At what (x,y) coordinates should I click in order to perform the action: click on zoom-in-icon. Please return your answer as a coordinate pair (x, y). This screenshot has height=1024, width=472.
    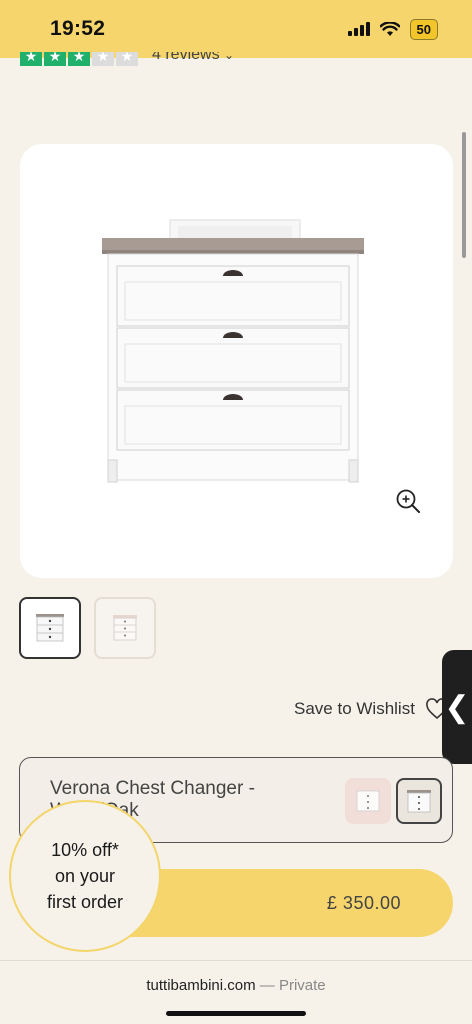
    Looking at the image, I should click on (408, 501).